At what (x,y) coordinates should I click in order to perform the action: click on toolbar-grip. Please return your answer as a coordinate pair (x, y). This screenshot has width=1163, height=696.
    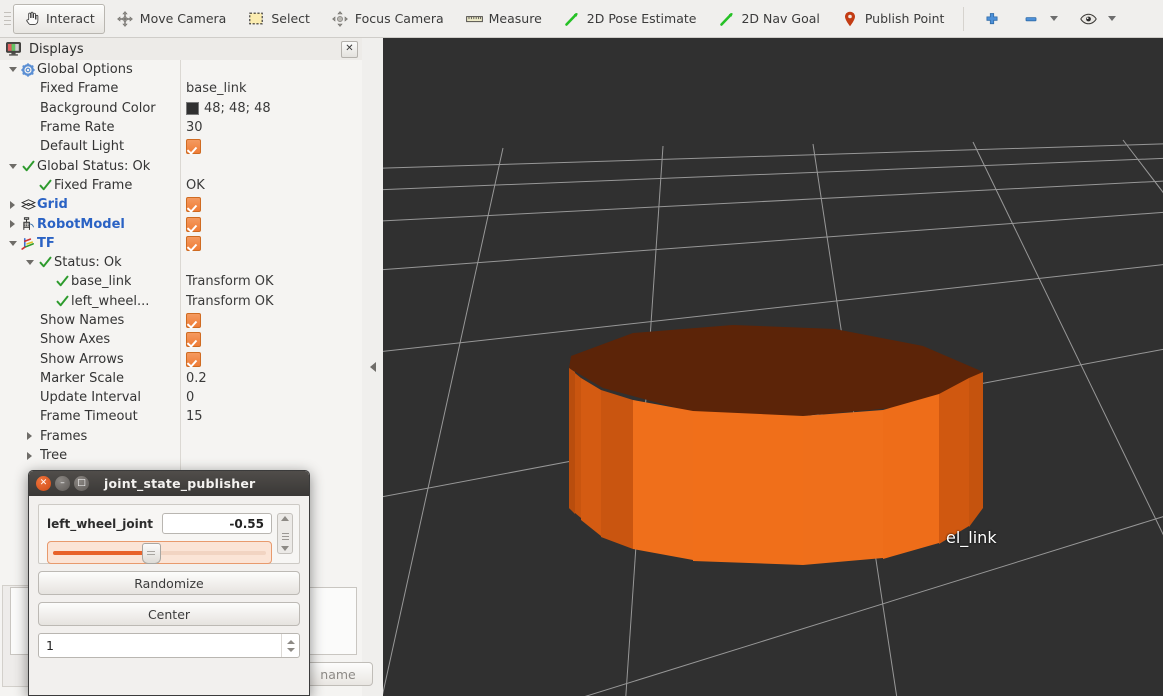
    Looking at the image, I should click on (7, 19).